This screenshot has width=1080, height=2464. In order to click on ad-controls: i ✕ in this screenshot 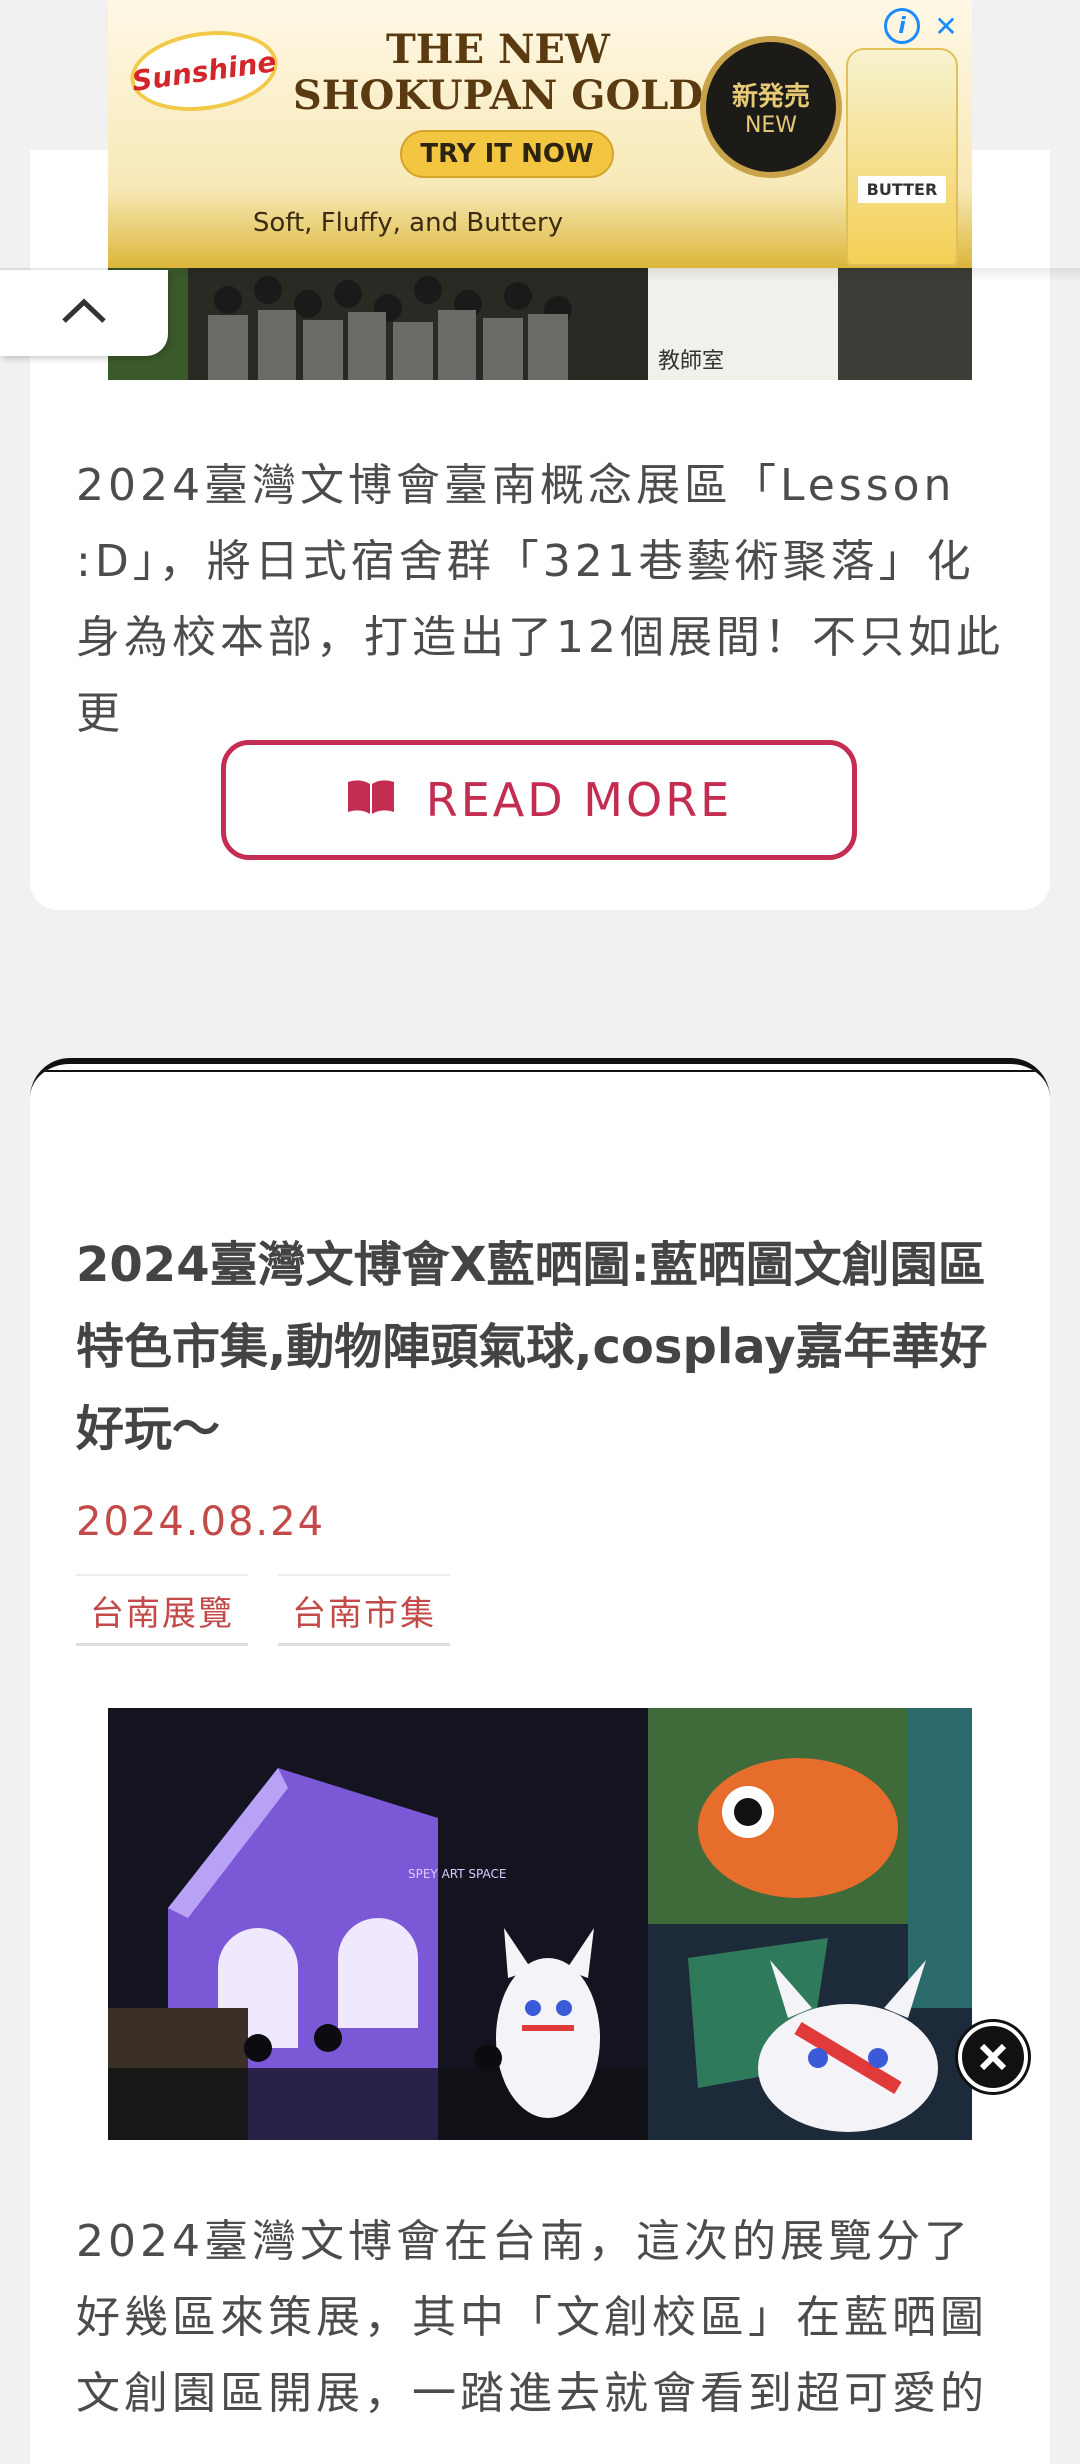, I will do `click(924, 26)`.